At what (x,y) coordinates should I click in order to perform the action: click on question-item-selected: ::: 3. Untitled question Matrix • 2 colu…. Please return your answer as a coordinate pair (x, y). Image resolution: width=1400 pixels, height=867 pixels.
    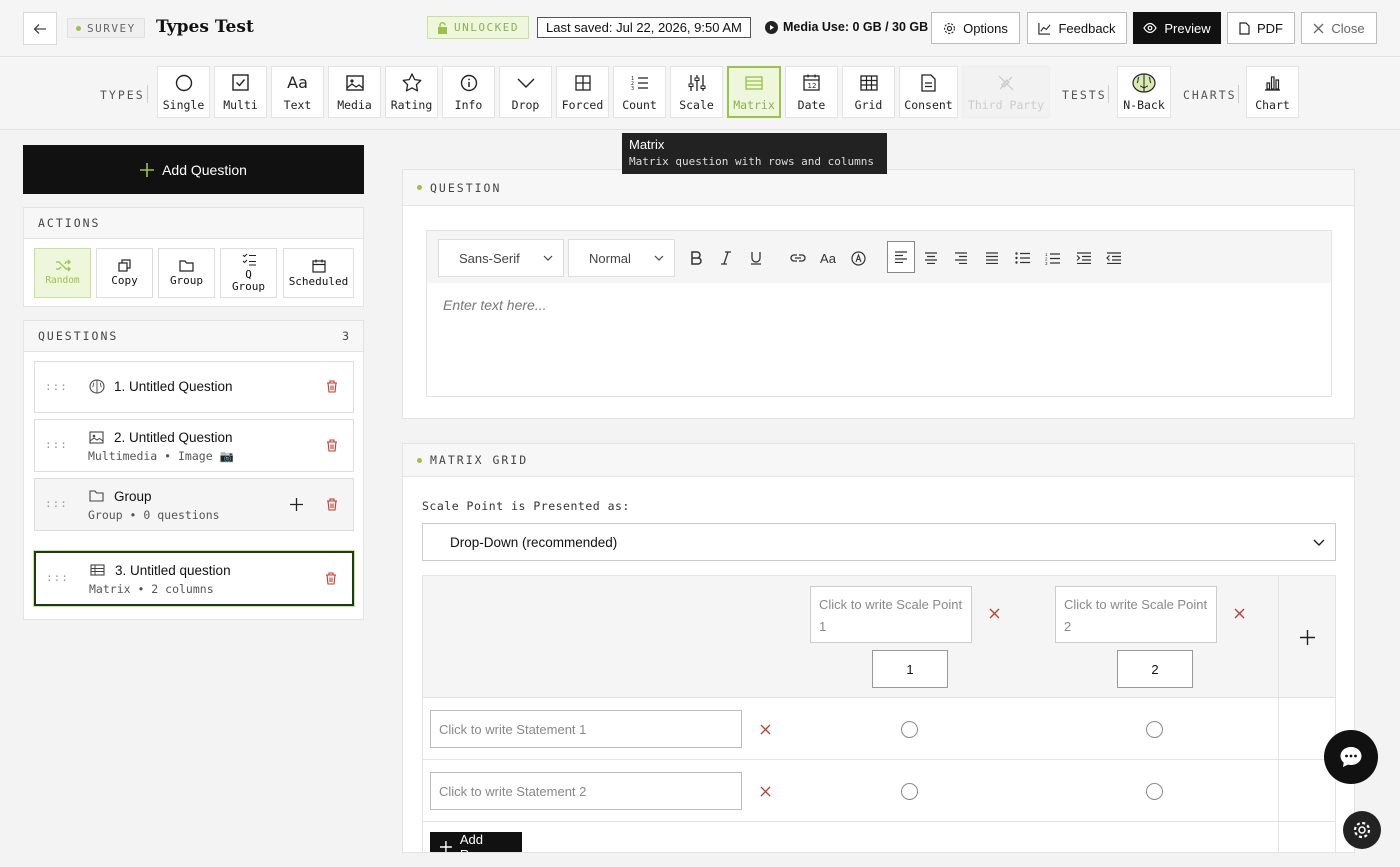
    Looking at the image, I should click on (194, 578).